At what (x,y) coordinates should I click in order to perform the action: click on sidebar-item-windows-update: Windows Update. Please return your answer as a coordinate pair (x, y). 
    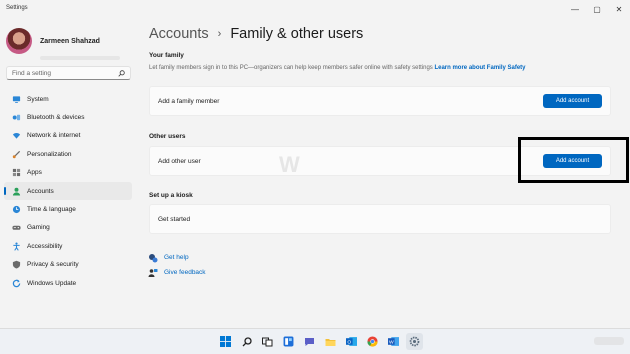
    Looking at the image, I should click on (68, 283).